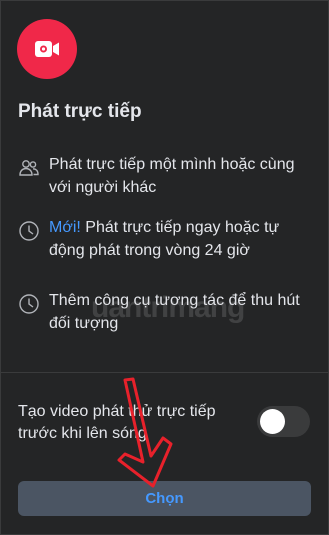 This screenshot has height=535, width=329. Describe the element at coordinates (47, 49) in the screenshot. I see `live-video-camera-icon` at that location.